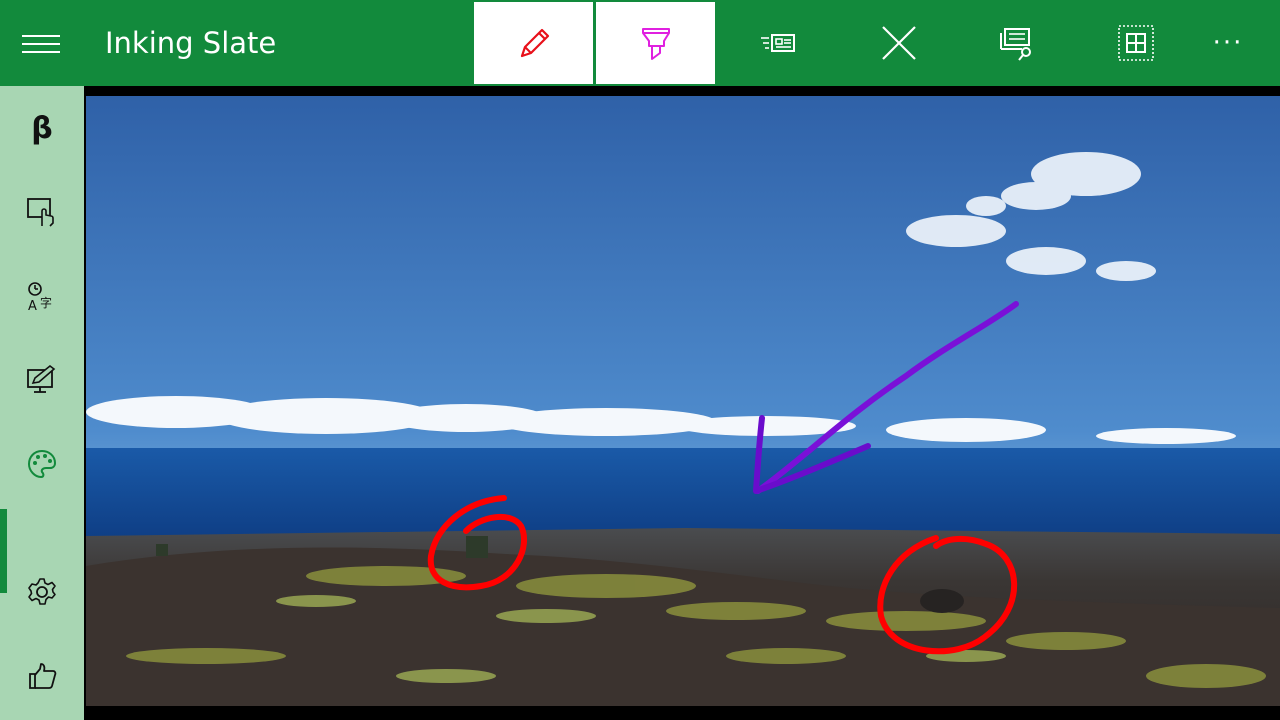  I want to click on svg-text: A, so click(32, 305).